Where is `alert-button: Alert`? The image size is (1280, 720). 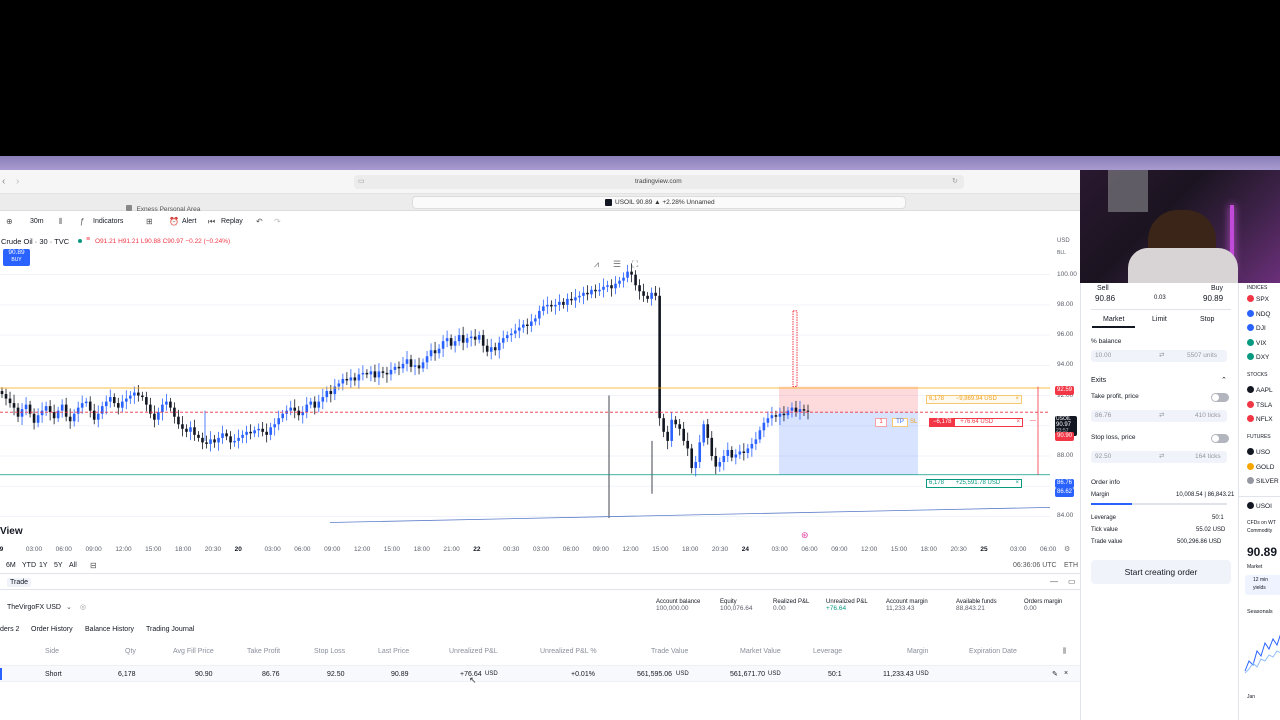
alert-button: Alert is located at coordinates (189, 221).